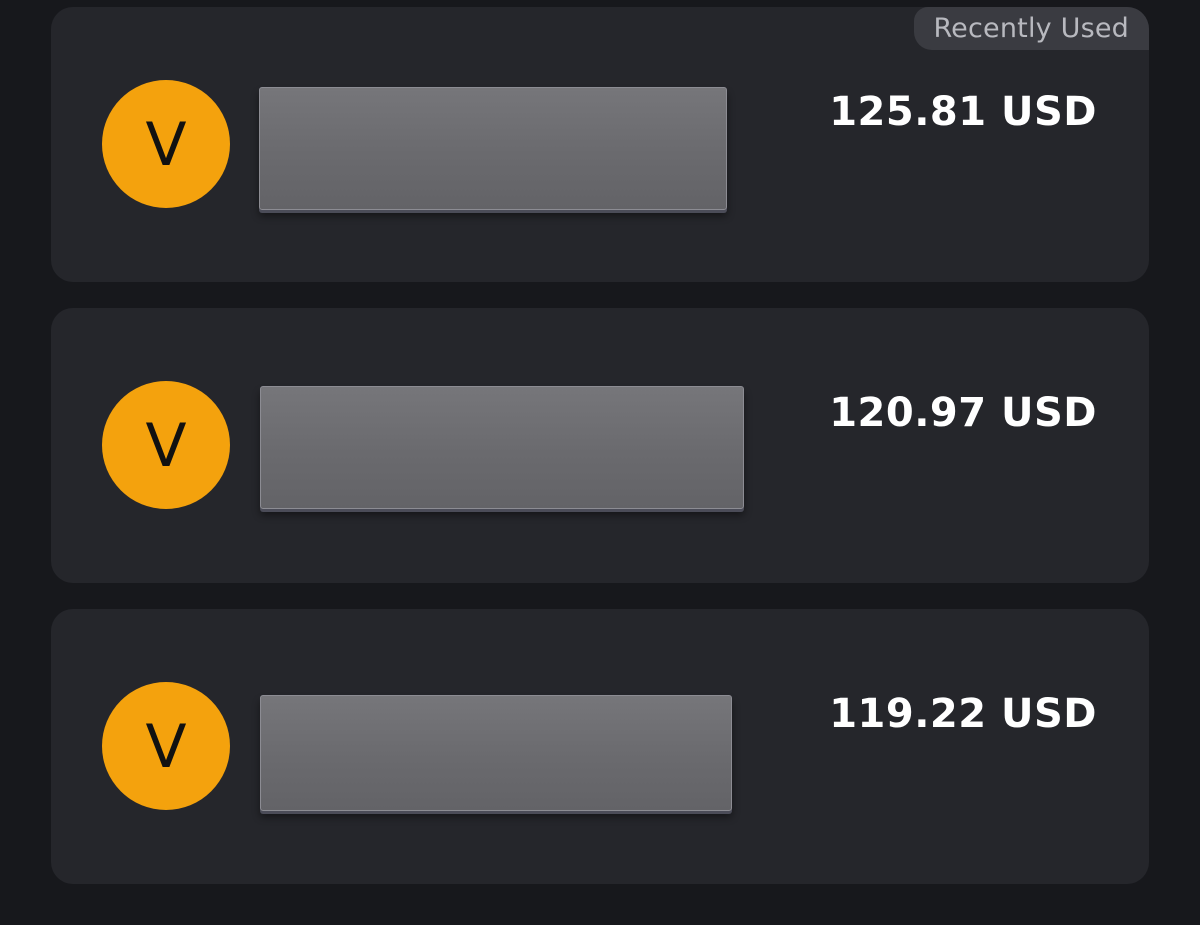  What do you see at coordinates (963, 112) in the screenshot?
I see `account-amount: 125.81 USD` at bounding box center [963, 112].